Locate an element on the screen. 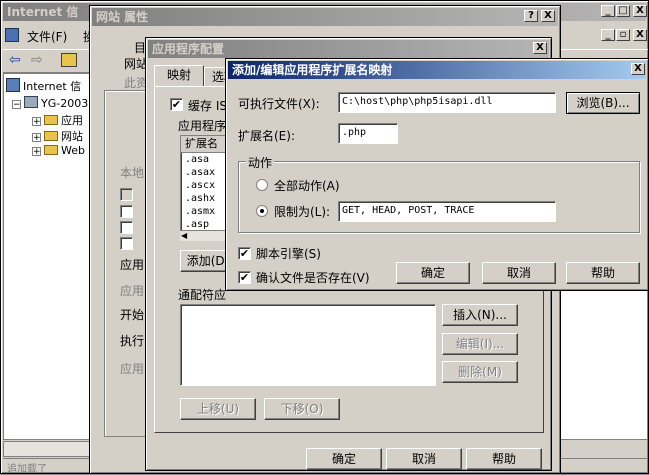  verbs-group is located at coordinates (439, 197).